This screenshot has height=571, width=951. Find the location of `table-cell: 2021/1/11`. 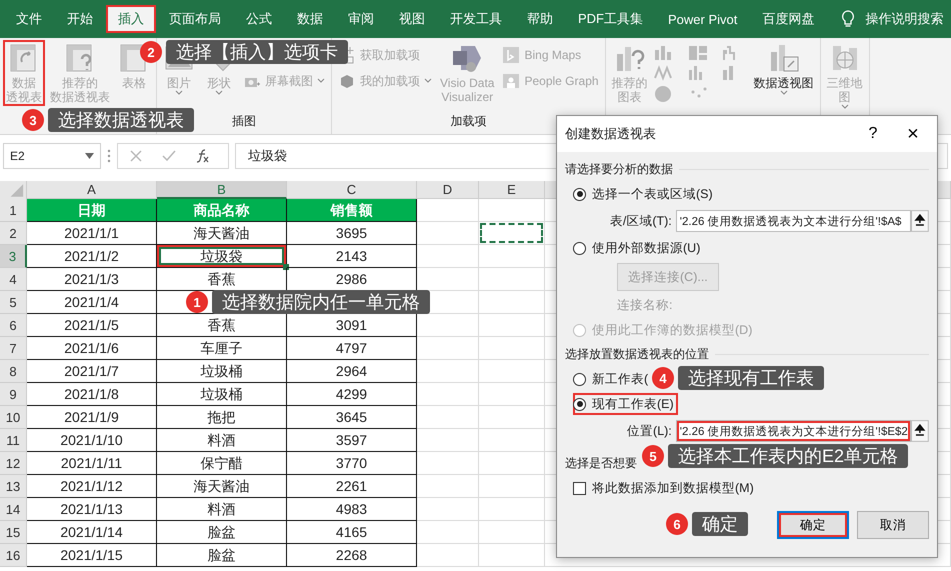

table-cell: 2021/1/11 is located at coordinates (92, 463).